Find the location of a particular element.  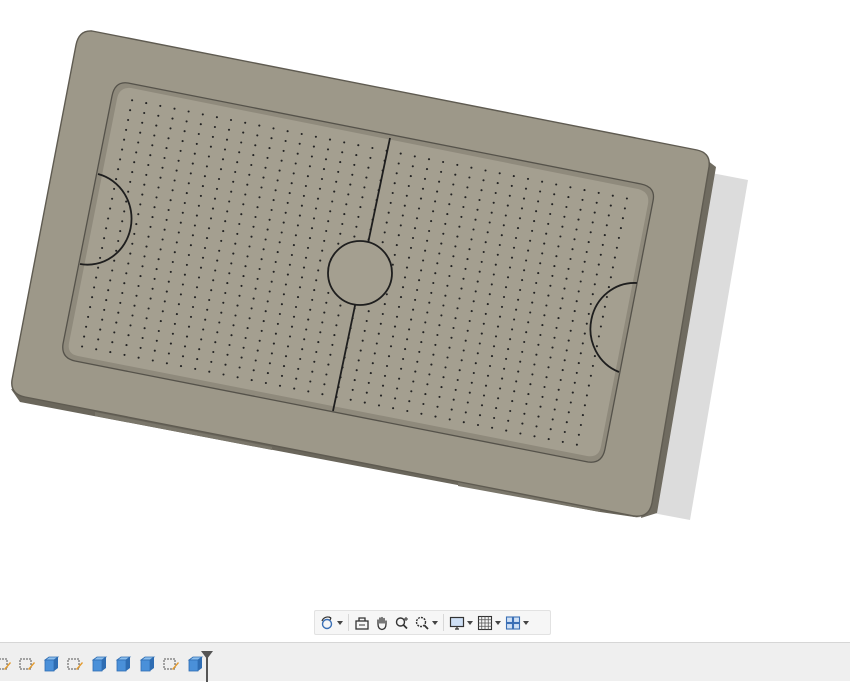

viewports-button is located at coordinates (517, 622).